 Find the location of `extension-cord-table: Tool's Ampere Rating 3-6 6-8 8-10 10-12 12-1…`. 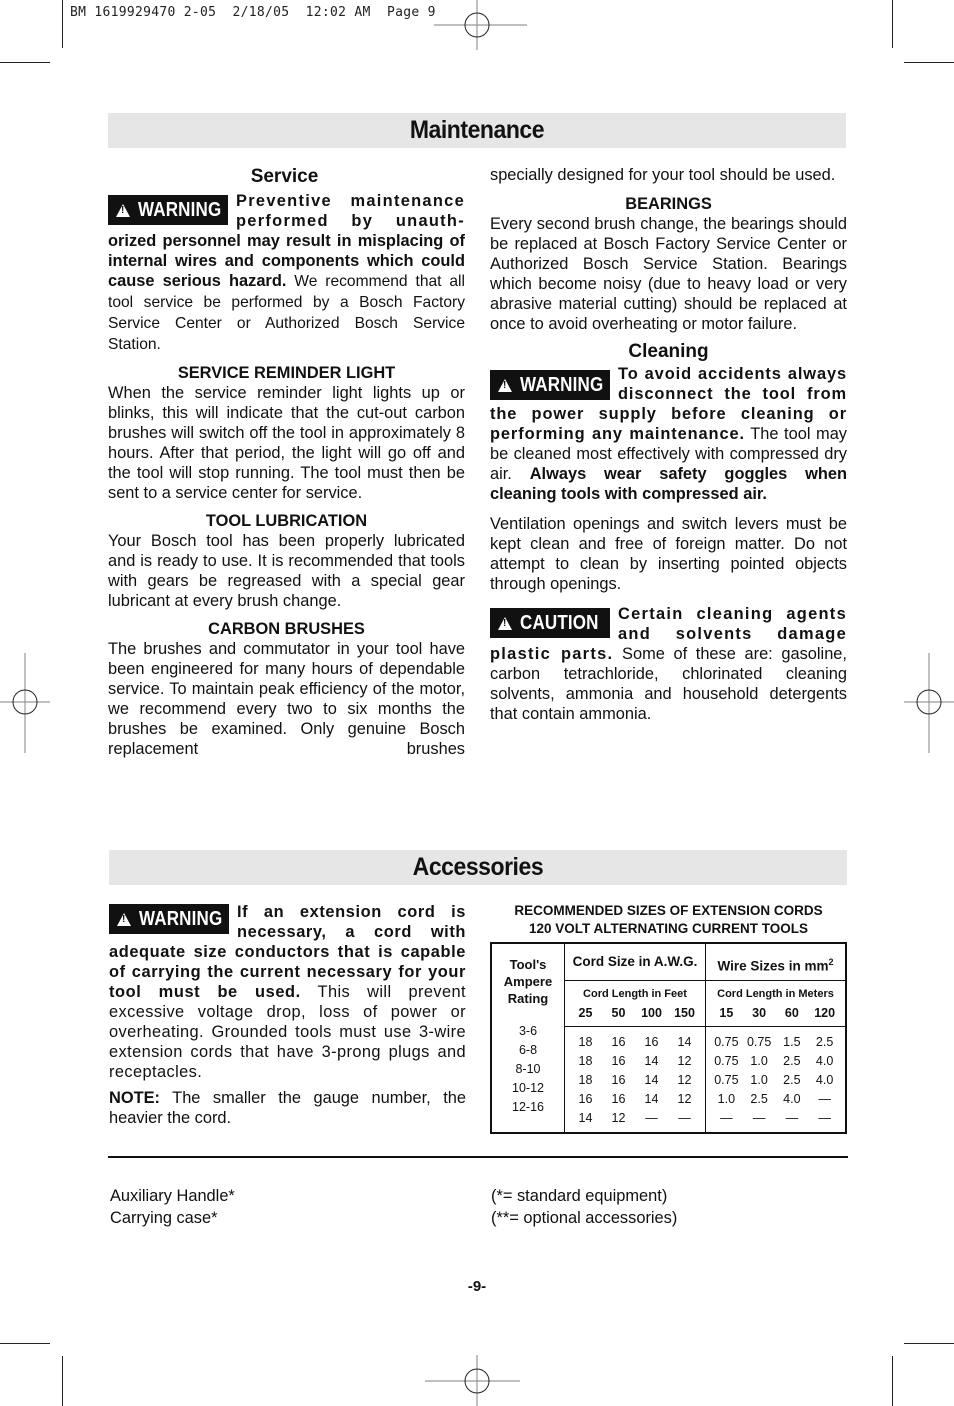

extension-cord-table: Tool's Ampere Rating 3-6 6-8 8-10 10-12 12-1… is located at coordinates (668, 1038).